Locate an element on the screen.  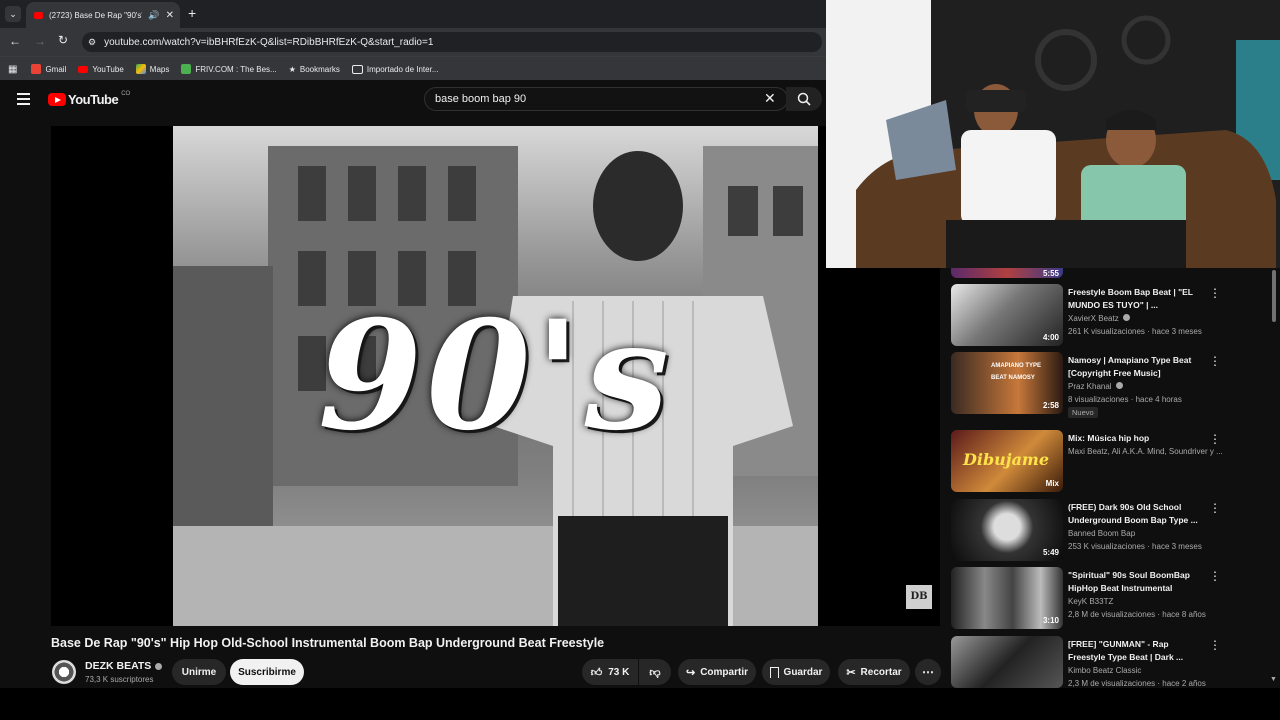
channel-watermark: DB is located at coordinates (919, 597).